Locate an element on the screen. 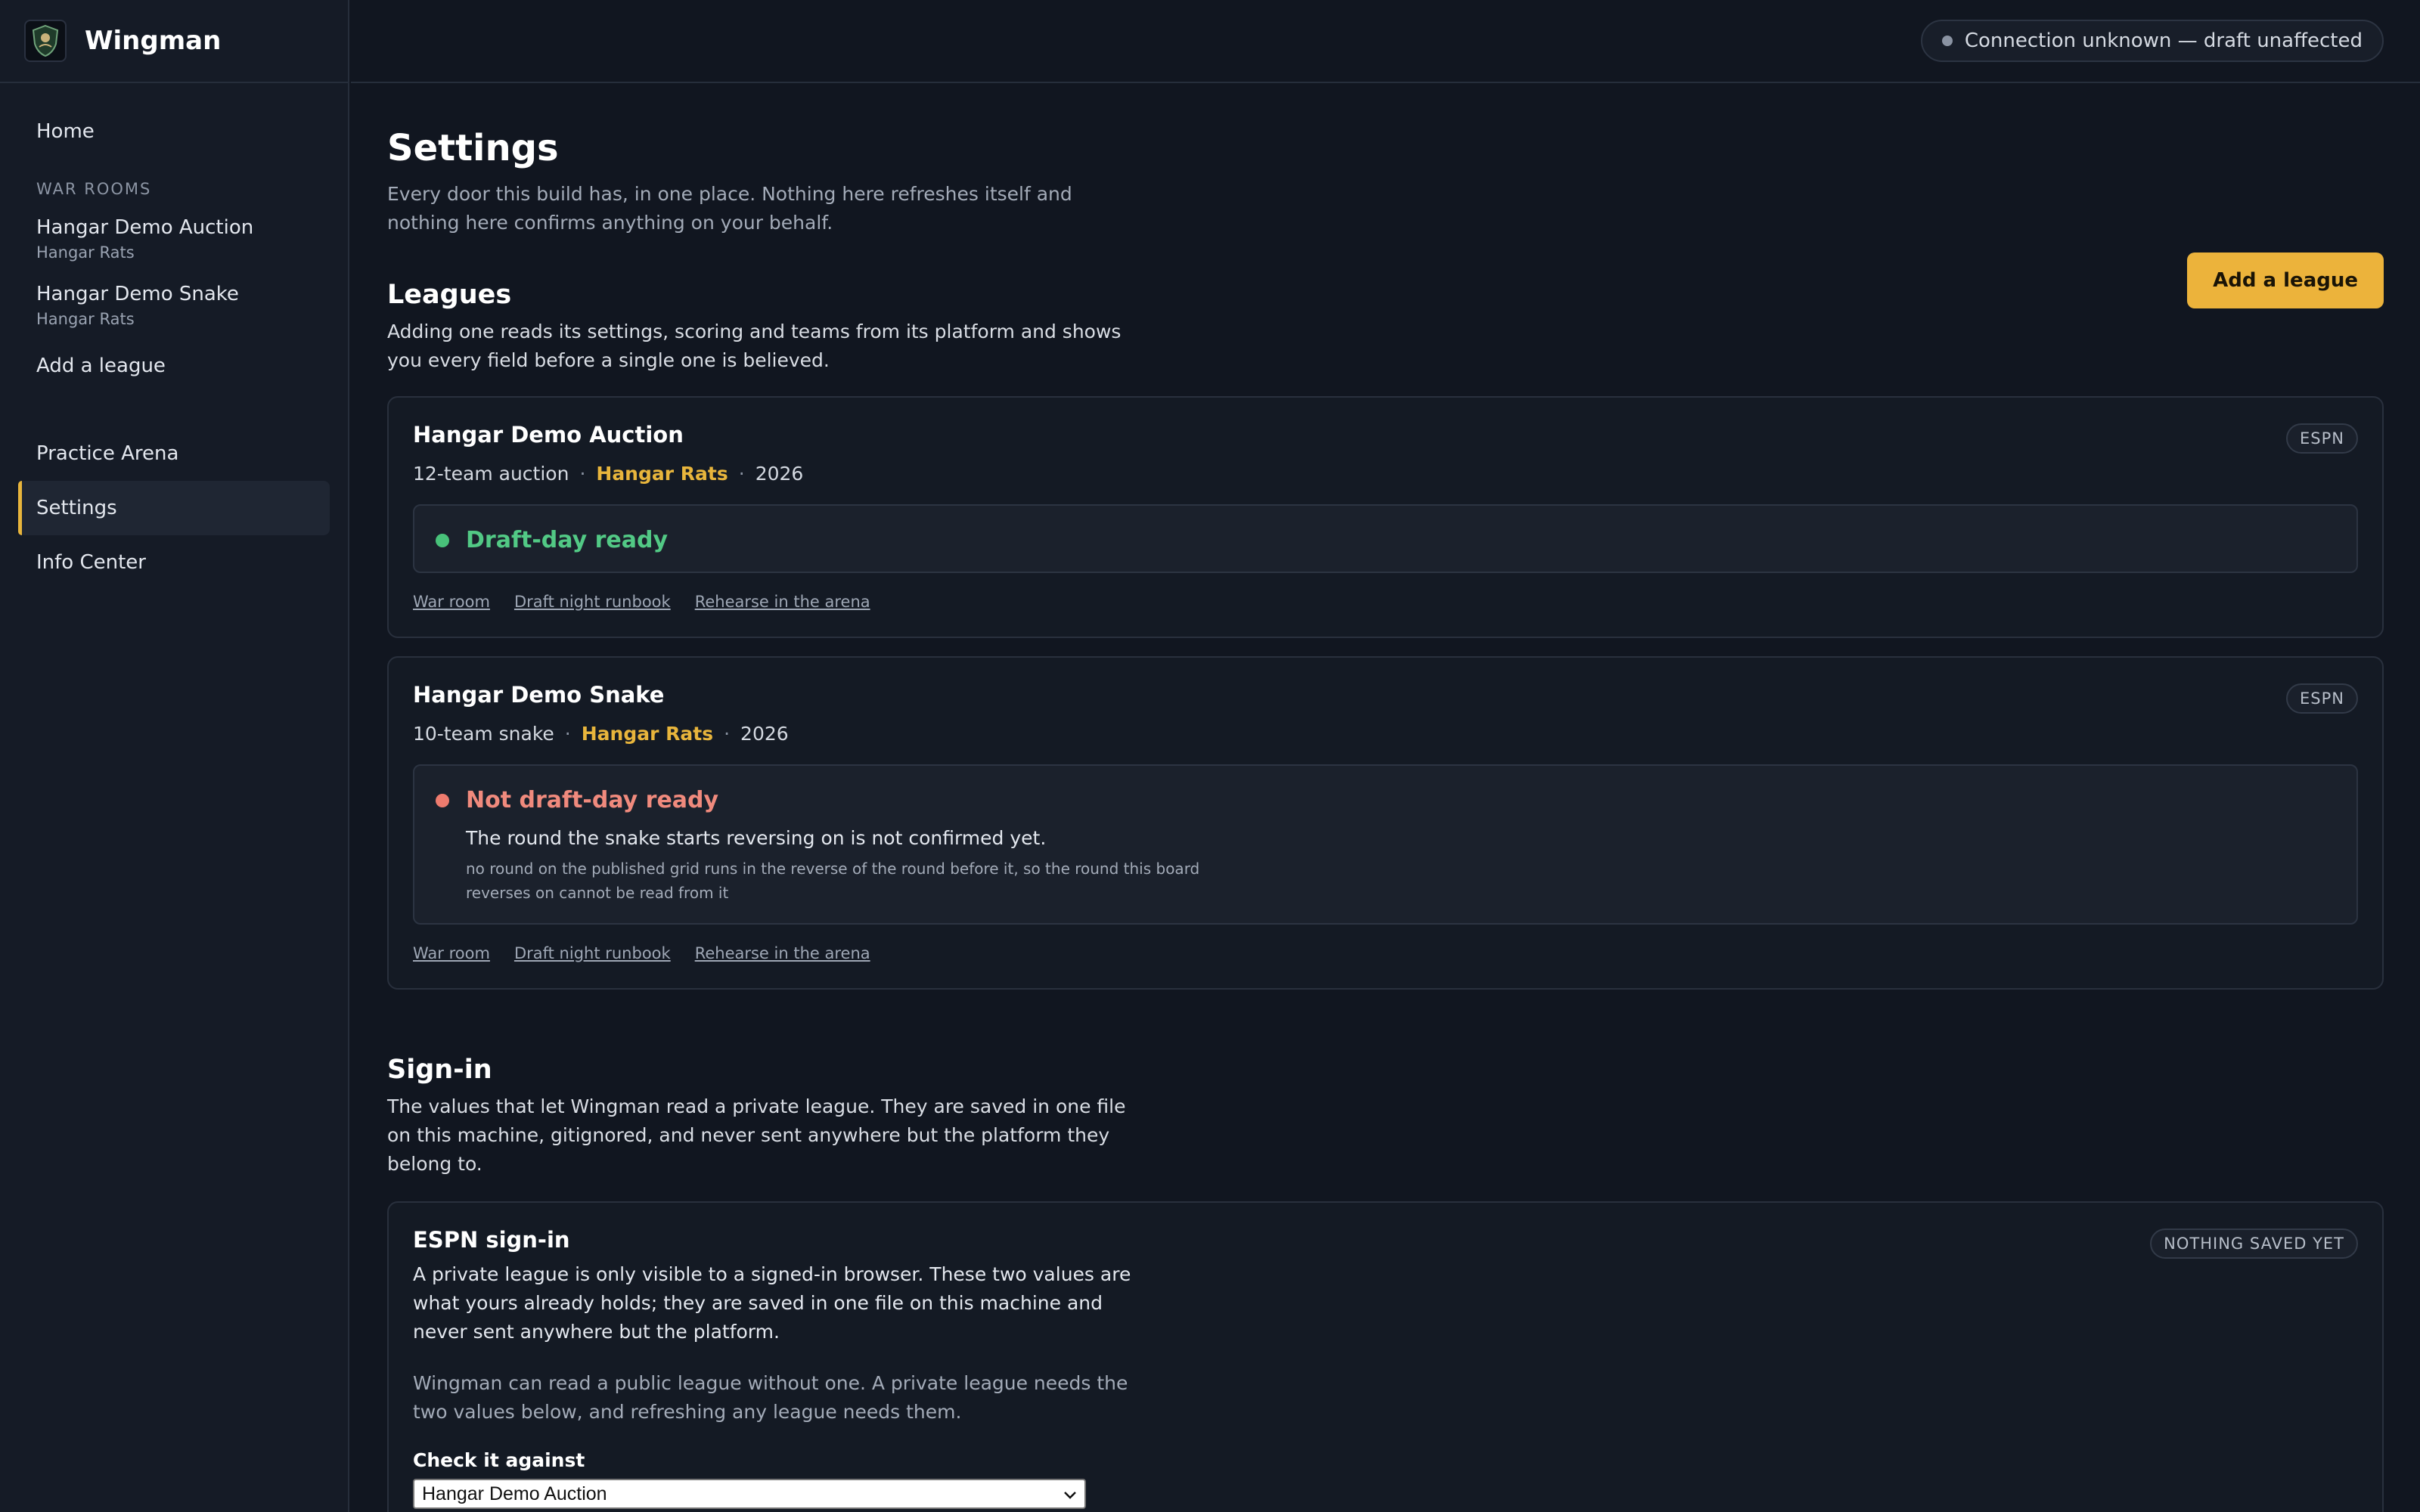  league-meta: 12-team auction · Hangar Rats · 2026 is located at coordinates (1385, 474).